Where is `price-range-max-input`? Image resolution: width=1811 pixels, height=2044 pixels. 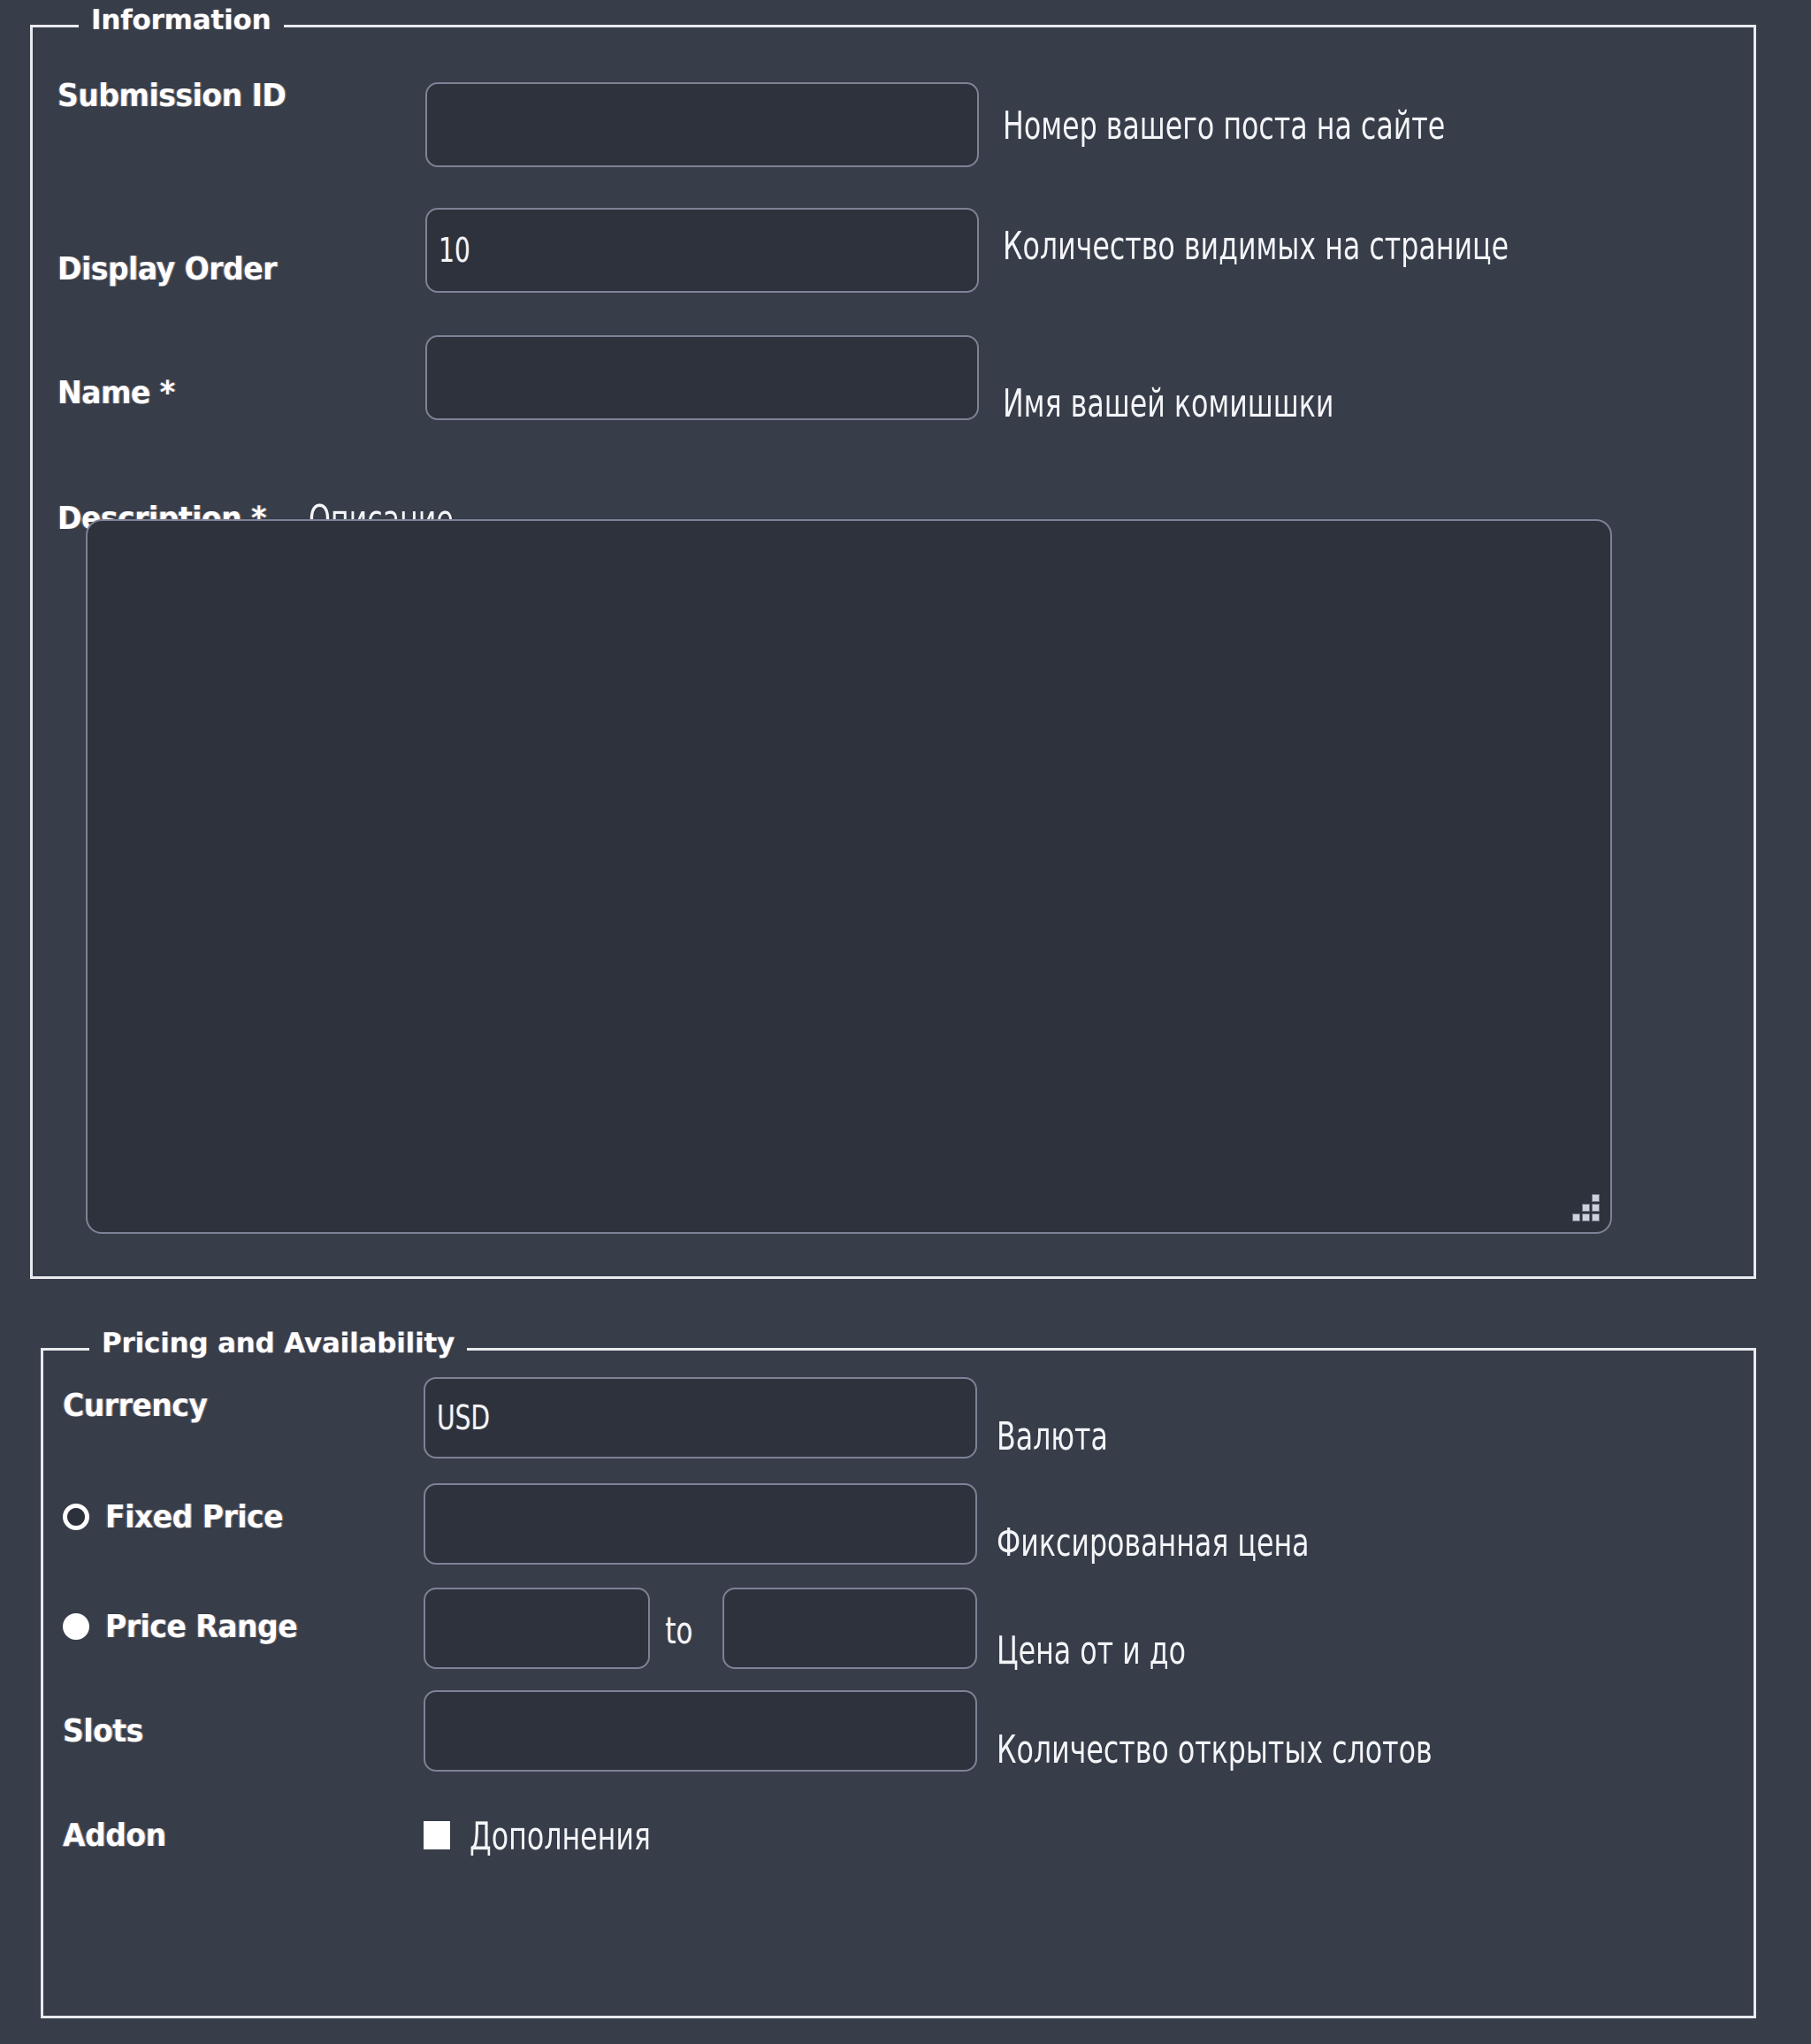
price-range-max-input is located at coordinates (850, 1628).